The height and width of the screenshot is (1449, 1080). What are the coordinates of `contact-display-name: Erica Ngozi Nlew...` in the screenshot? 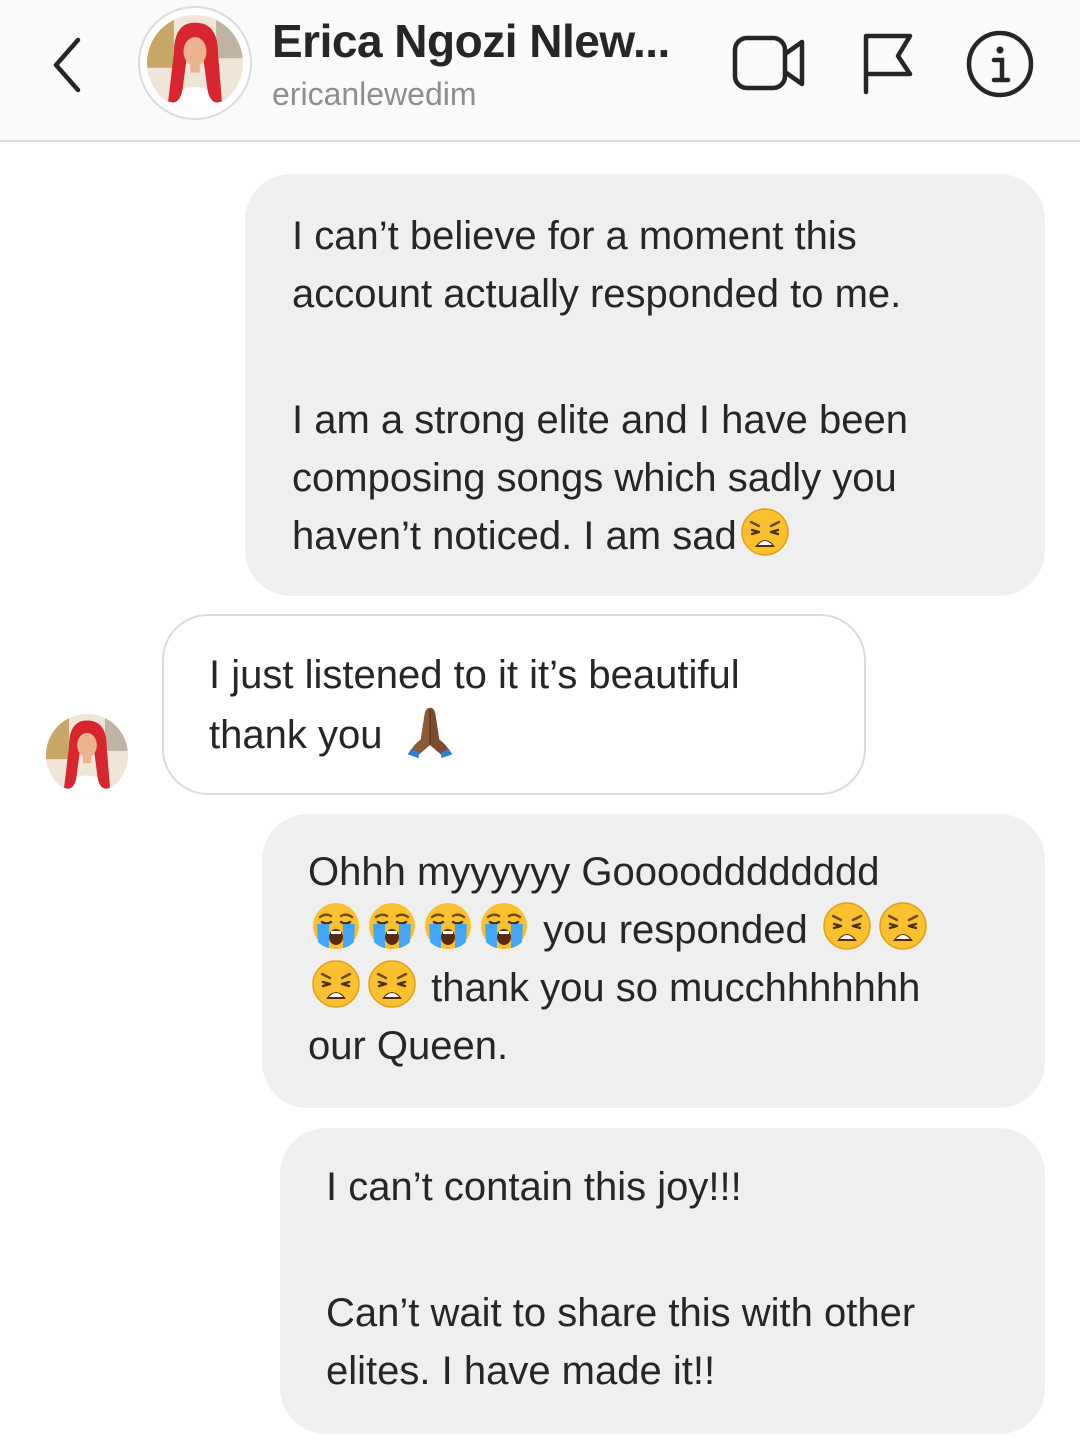 It's located at (471, 41).